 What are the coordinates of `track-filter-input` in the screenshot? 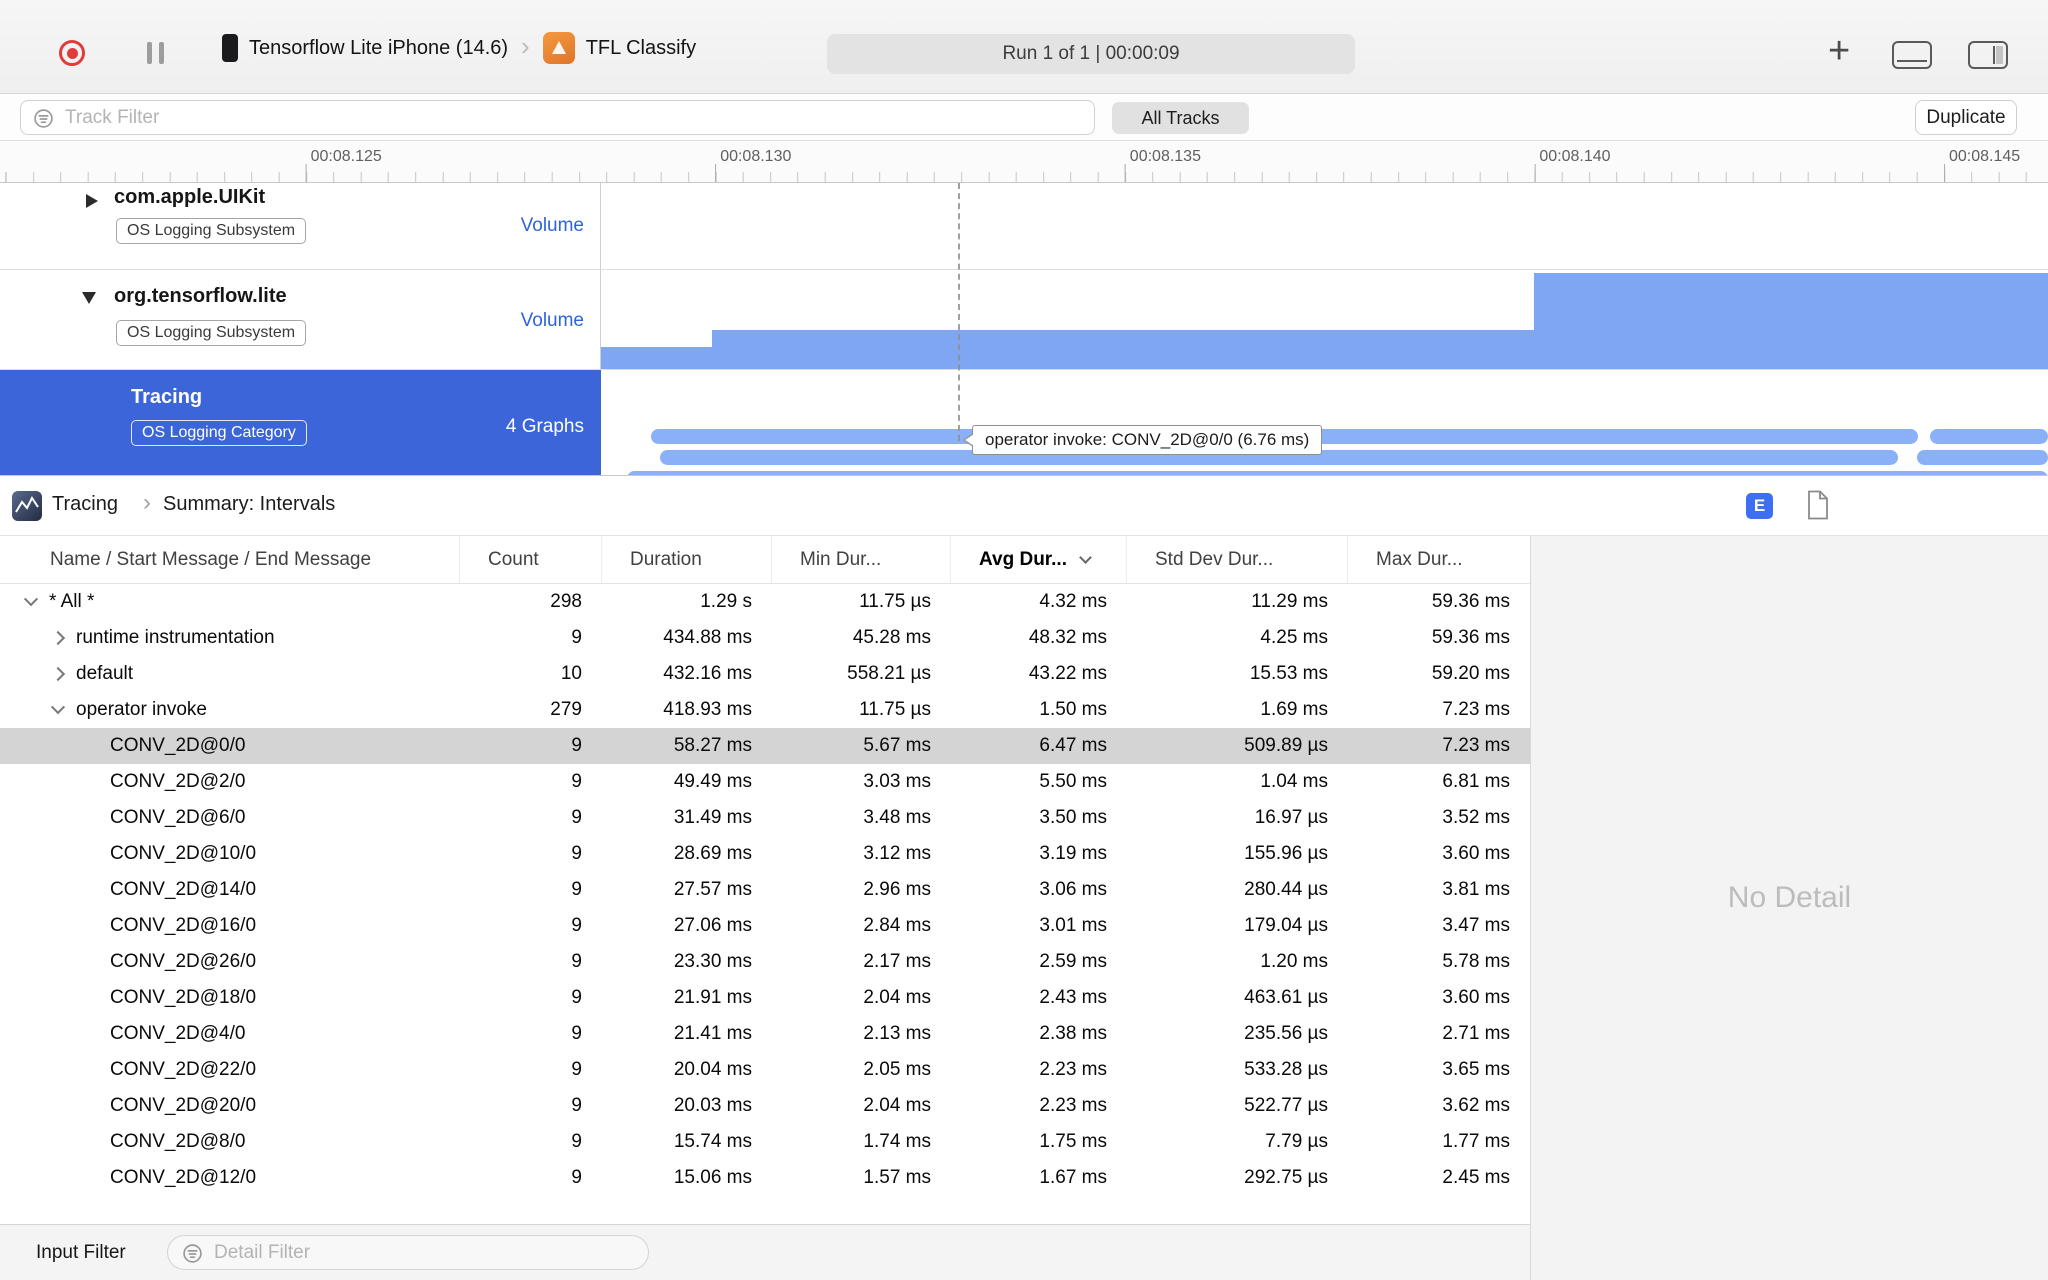 It's located at (574, 117).